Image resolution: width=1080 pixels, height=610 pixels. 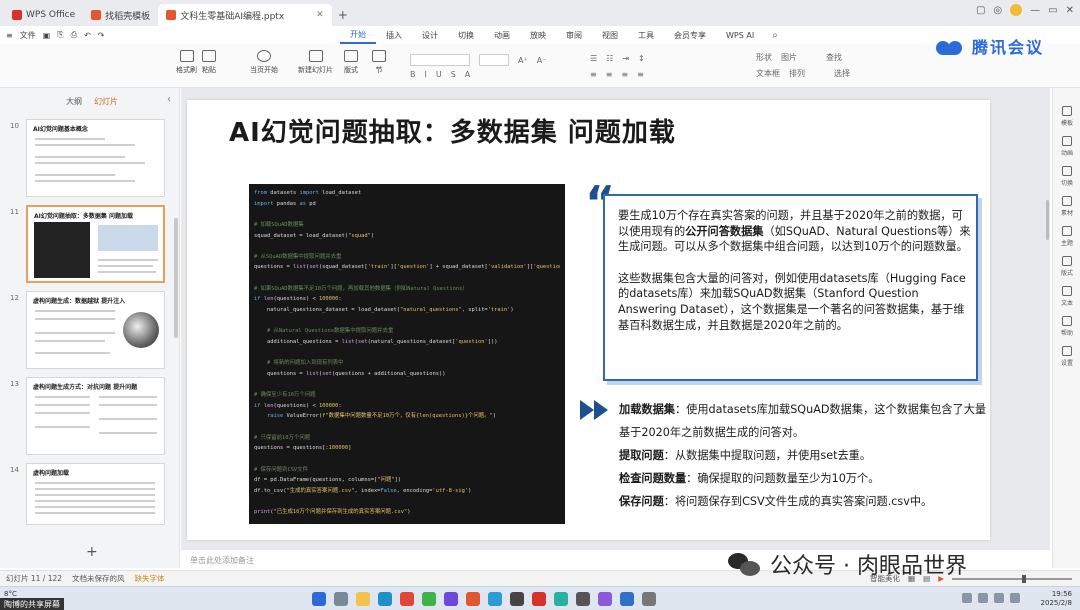 I want to click on pane-button: 动画, so click(x=1066, y=146).